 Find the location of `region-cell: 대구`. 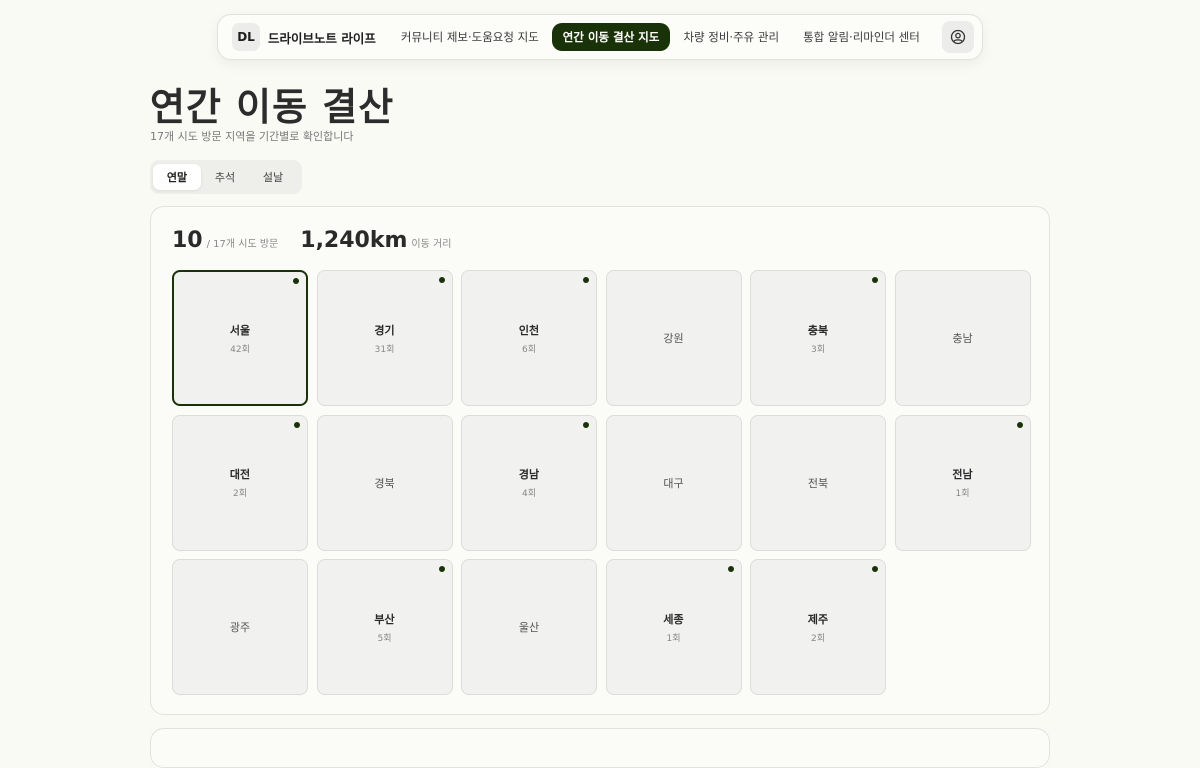

region-cell: 대구 is located at coordinates (673, 482).